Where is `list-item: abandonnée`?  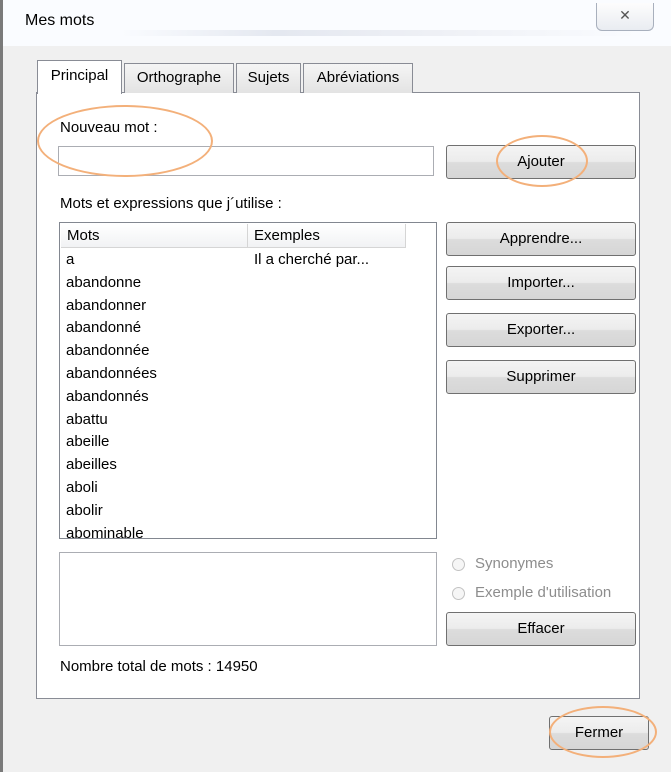 list-item: abandonnée is located at coordinates (236, 351).